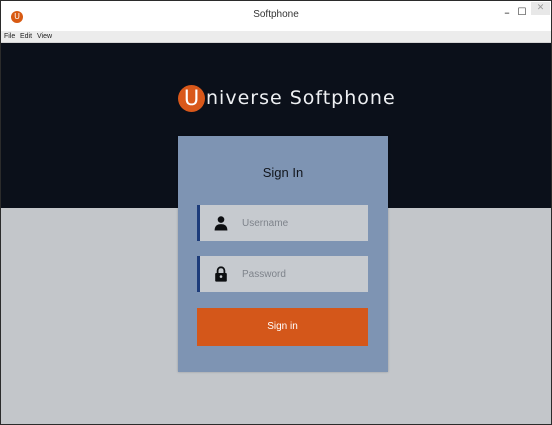 This screenshot has width=552, height=425. I want to click on sign-in-title: Sign In, so click(283, 172).